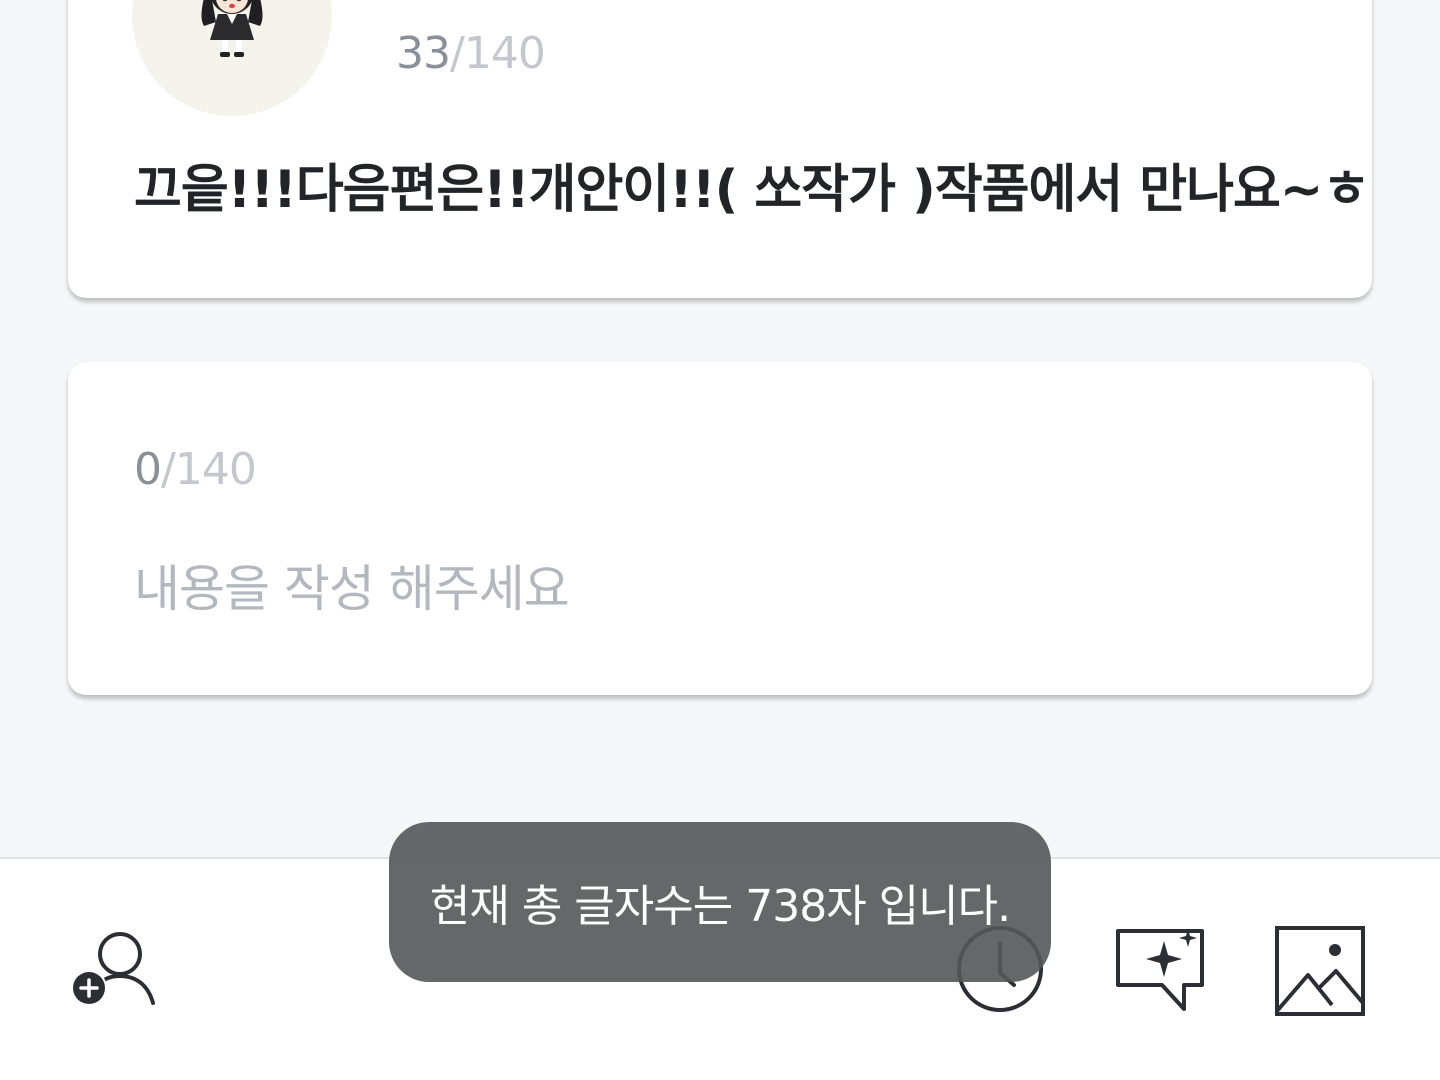 This screenshot has height=1080, width=1440. What do you see at coordinates (352, 589) in the screenshot?
I see `composer-input: 내용을 작성 해주세요` at bounding box center [352, 589].